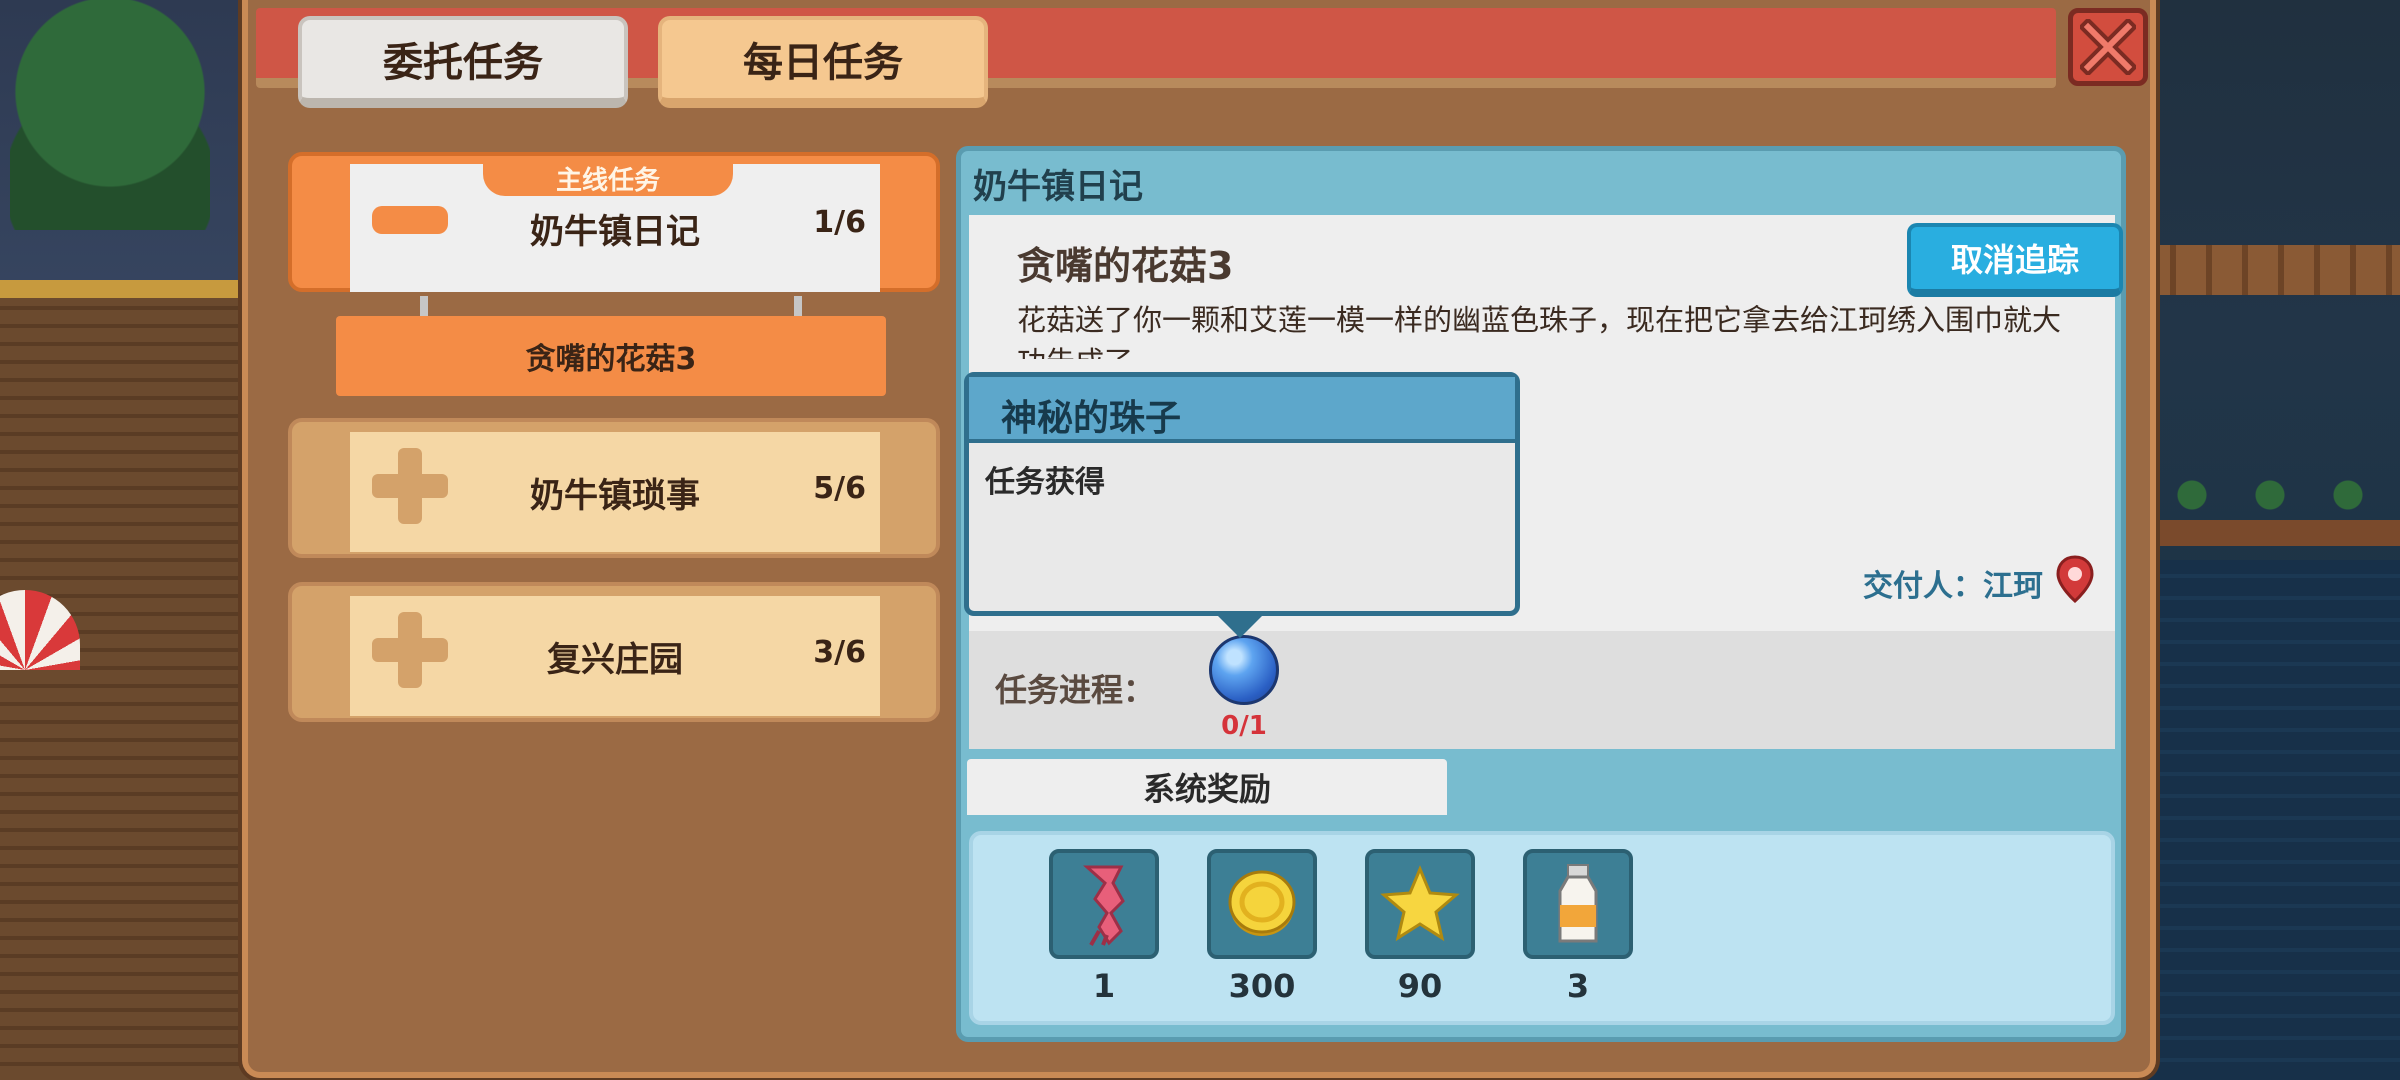 The width and height of the screenshot is (2400, 1080). I want to click on tooltip-text: 任务获得, so click(1045, 482).